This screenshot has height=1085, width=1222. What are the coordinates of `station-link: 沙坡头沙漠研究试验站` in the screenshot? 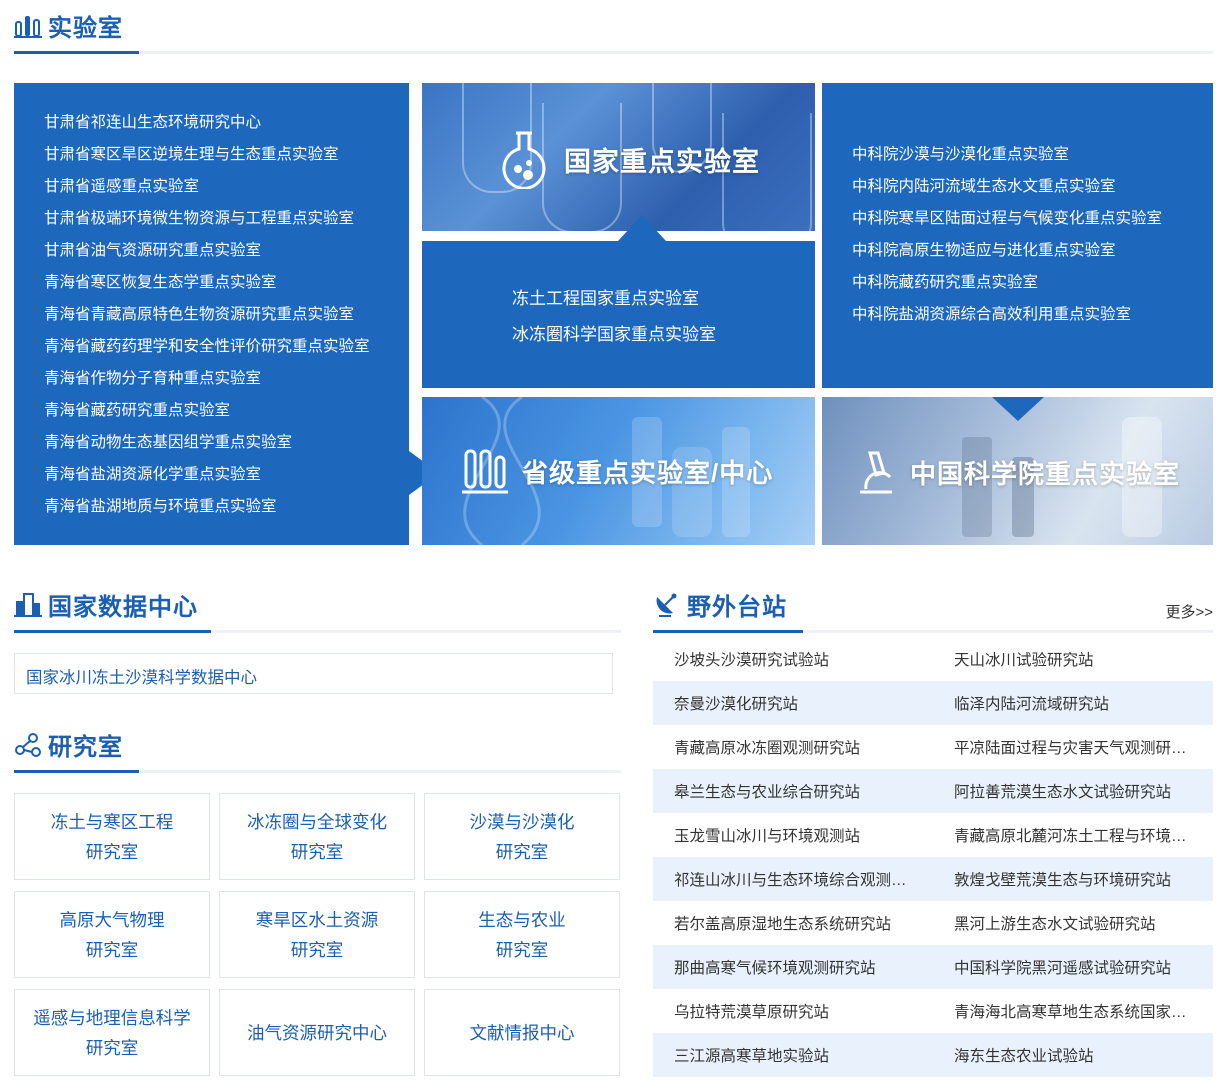 It's located at (793, 659).